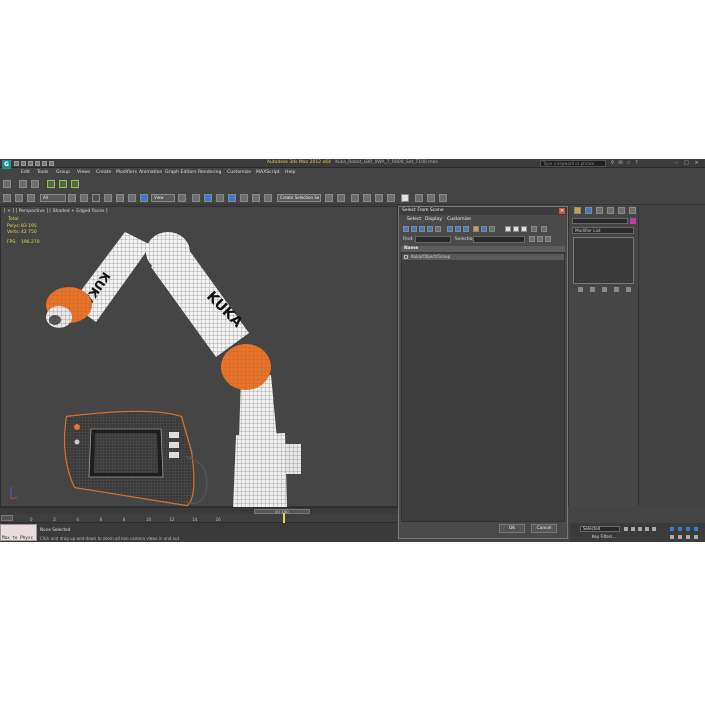 The image size is (705, 705). What do you see at coordinates (75, 184) in the screenshot?
I see `freeze-layer-icon` at bounding box center [75, 184].